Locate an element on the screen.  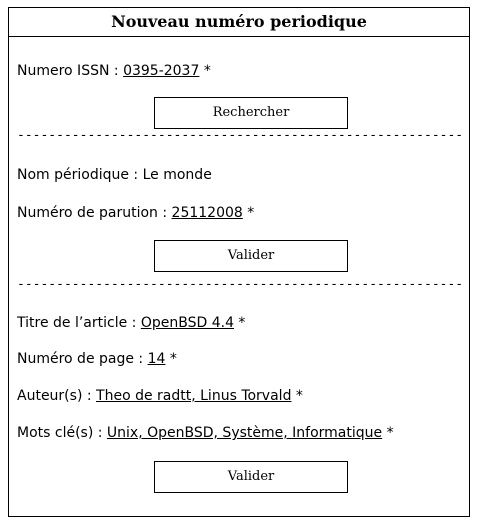
nom-periodique-label: Nom périodique : is located at coordinates (80, 175).